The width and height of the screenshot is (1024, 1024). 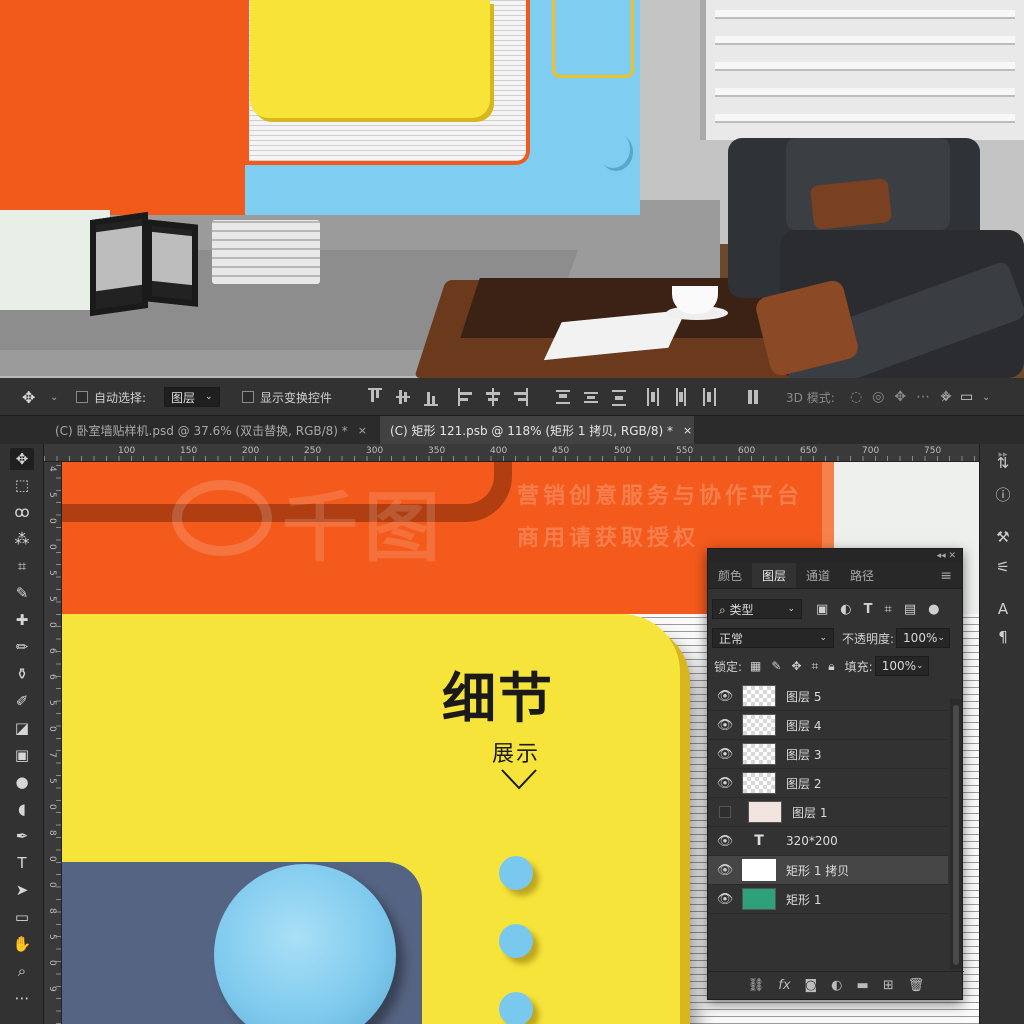 I want to click on tool-preset-chevron-icon: ⌄, so click(x=54, y=397).